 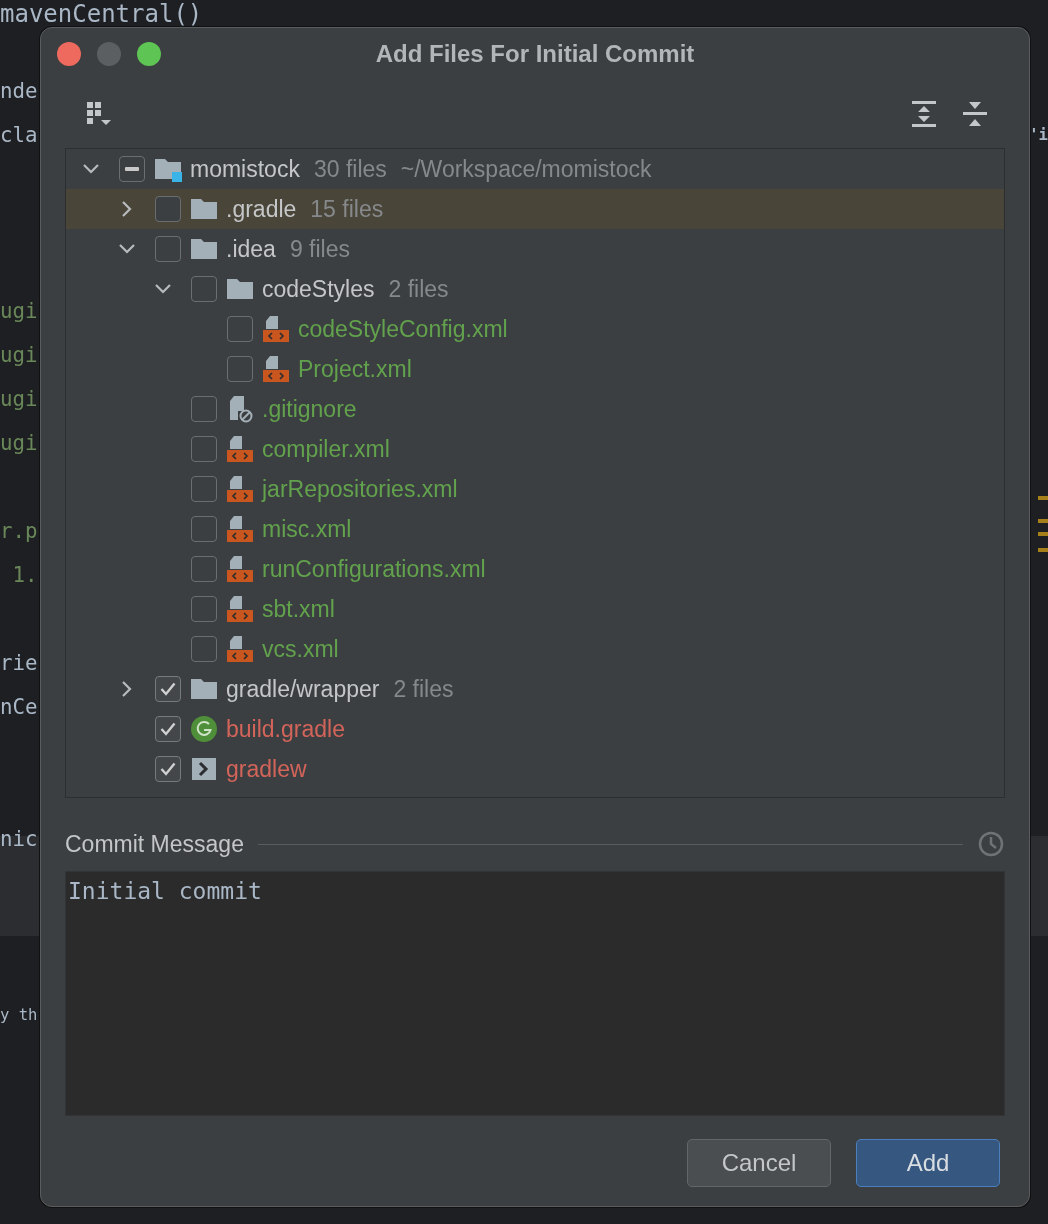 I want to click on code-text: y th, so click(x=19, y=1015).